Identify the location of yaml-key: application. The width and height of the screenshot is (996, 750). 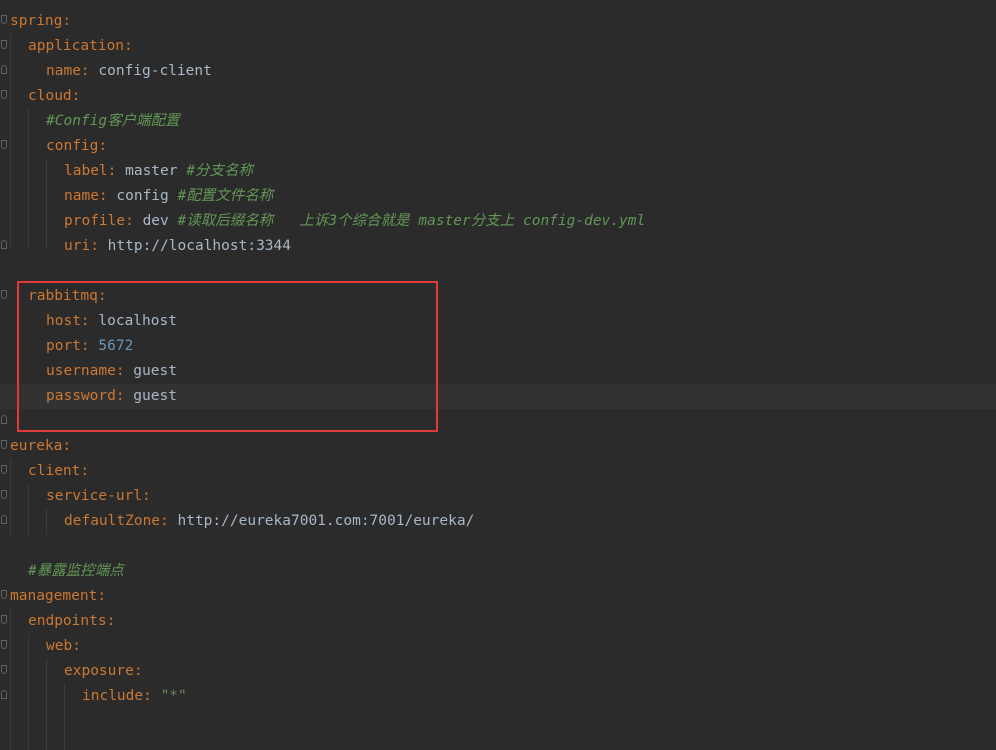
(76, 46).